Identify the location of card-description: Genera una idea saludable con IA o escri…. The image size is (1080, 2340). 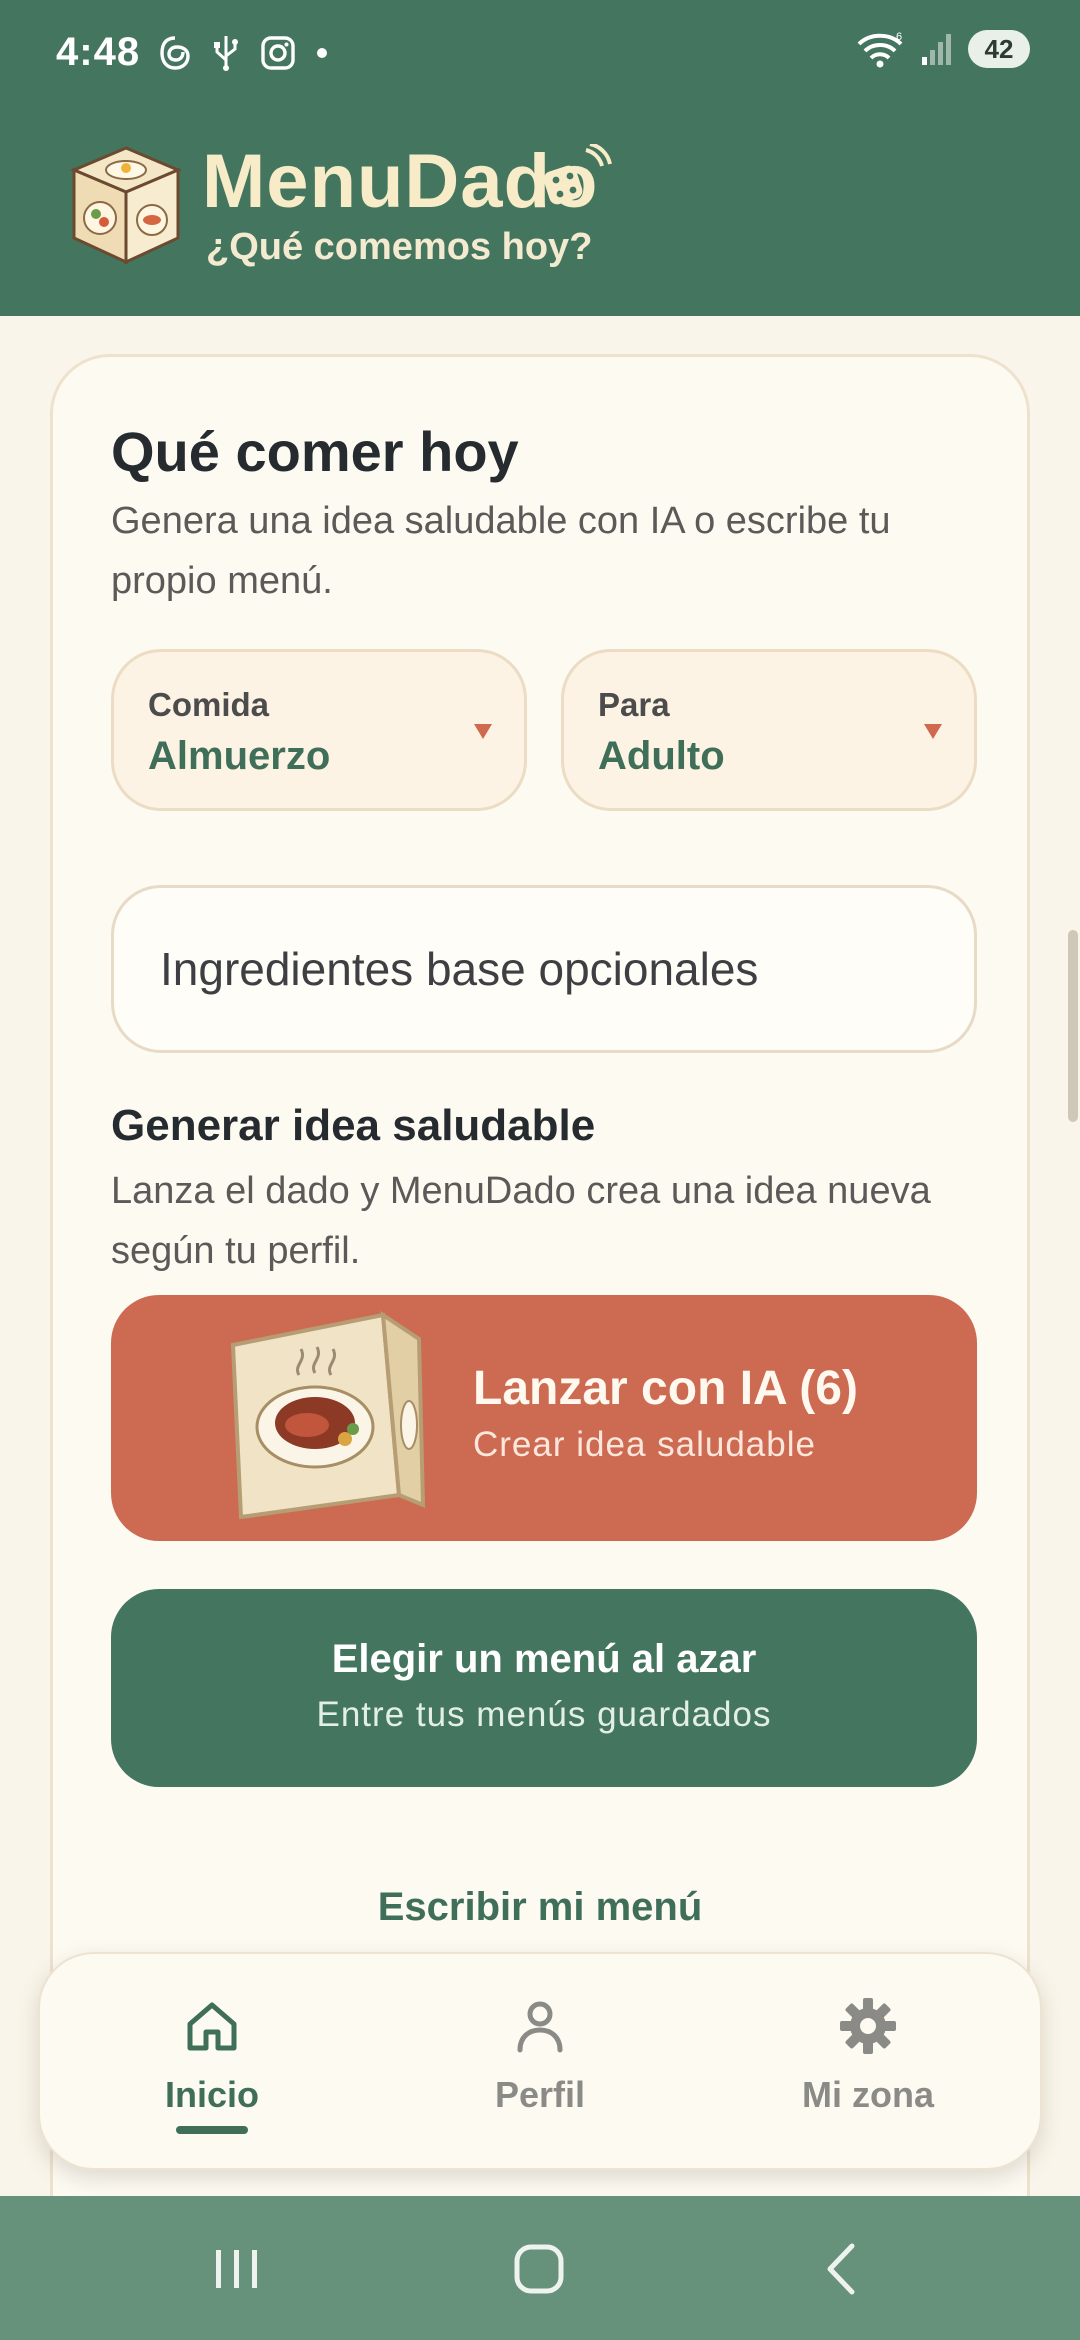
(501, 551).